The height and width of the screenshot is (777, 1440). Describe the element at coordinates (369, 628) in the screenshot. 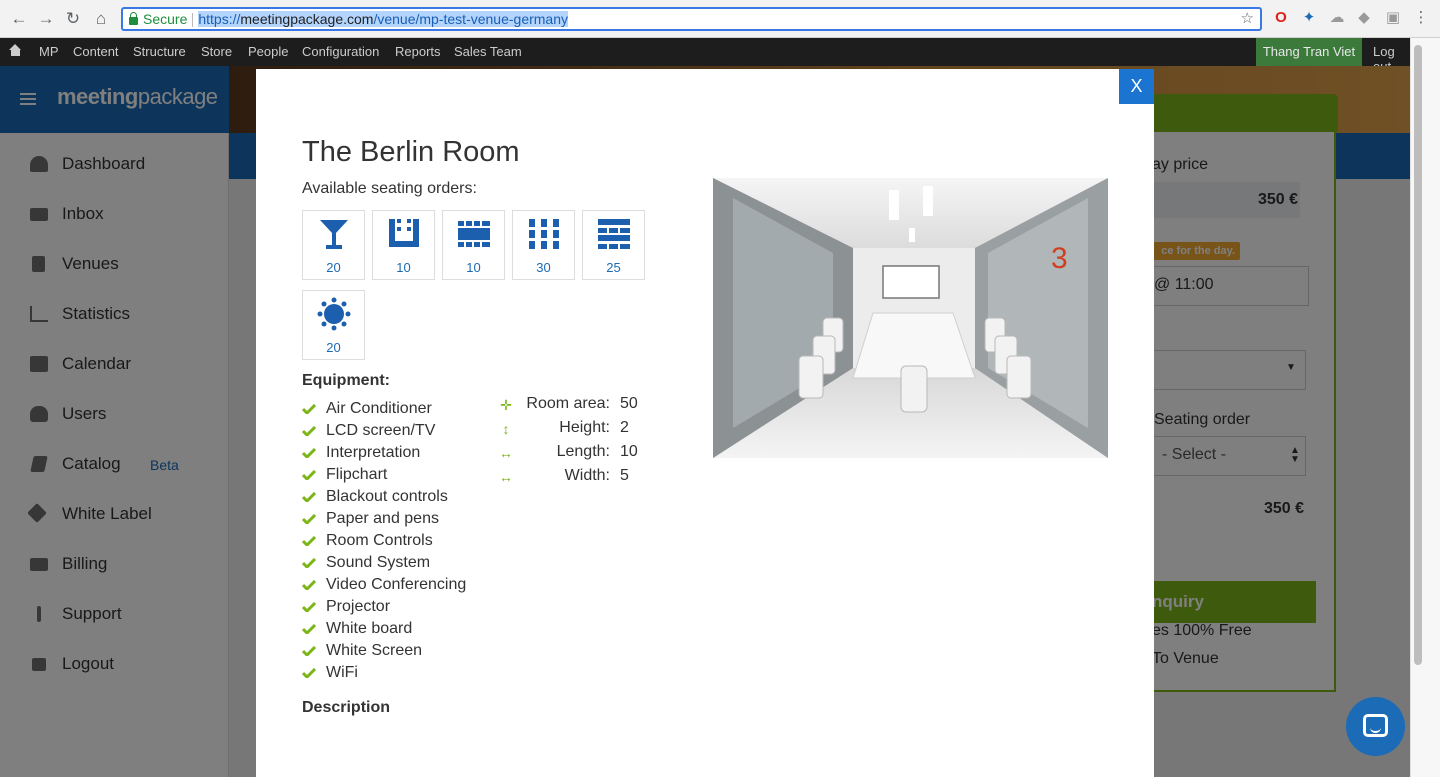

I see `equipment-label: White board` at that location.